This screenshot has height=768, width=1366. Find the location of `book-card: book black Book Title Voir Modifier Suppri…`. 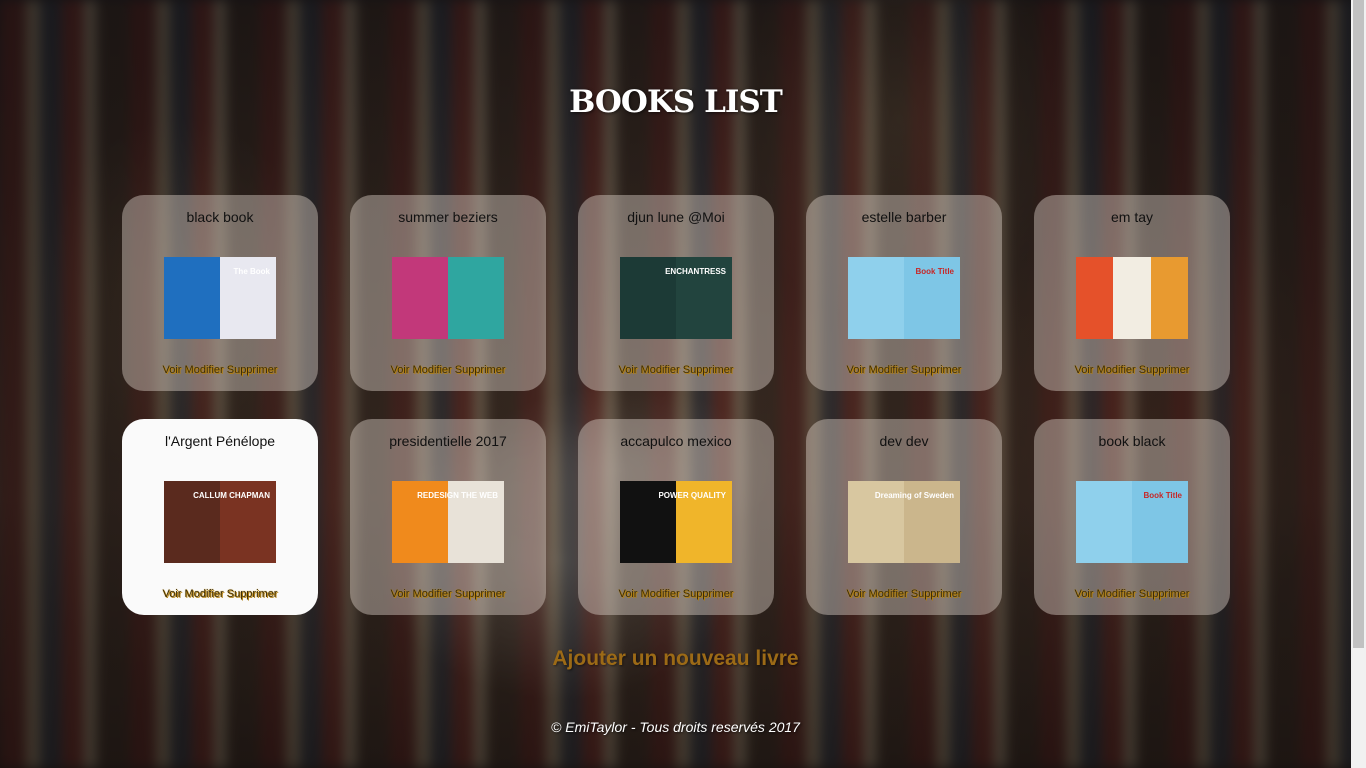

book-card: book black Book Title Voir Modifier Suppri… is located at coordinates (1132, 517).